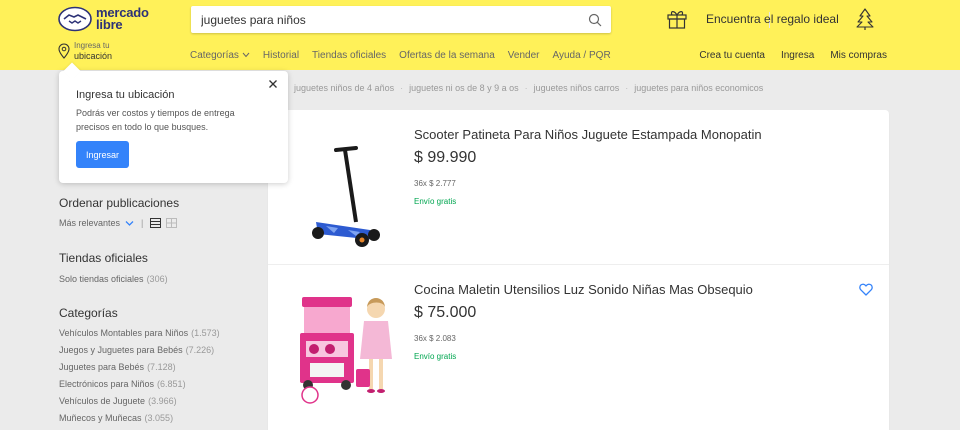 The image size is (960, 430). Describe the element at coordinates (113, 279) in the screenshot. I see `official-stores-filter: Solo tiendas oficiales (306)` at that location.